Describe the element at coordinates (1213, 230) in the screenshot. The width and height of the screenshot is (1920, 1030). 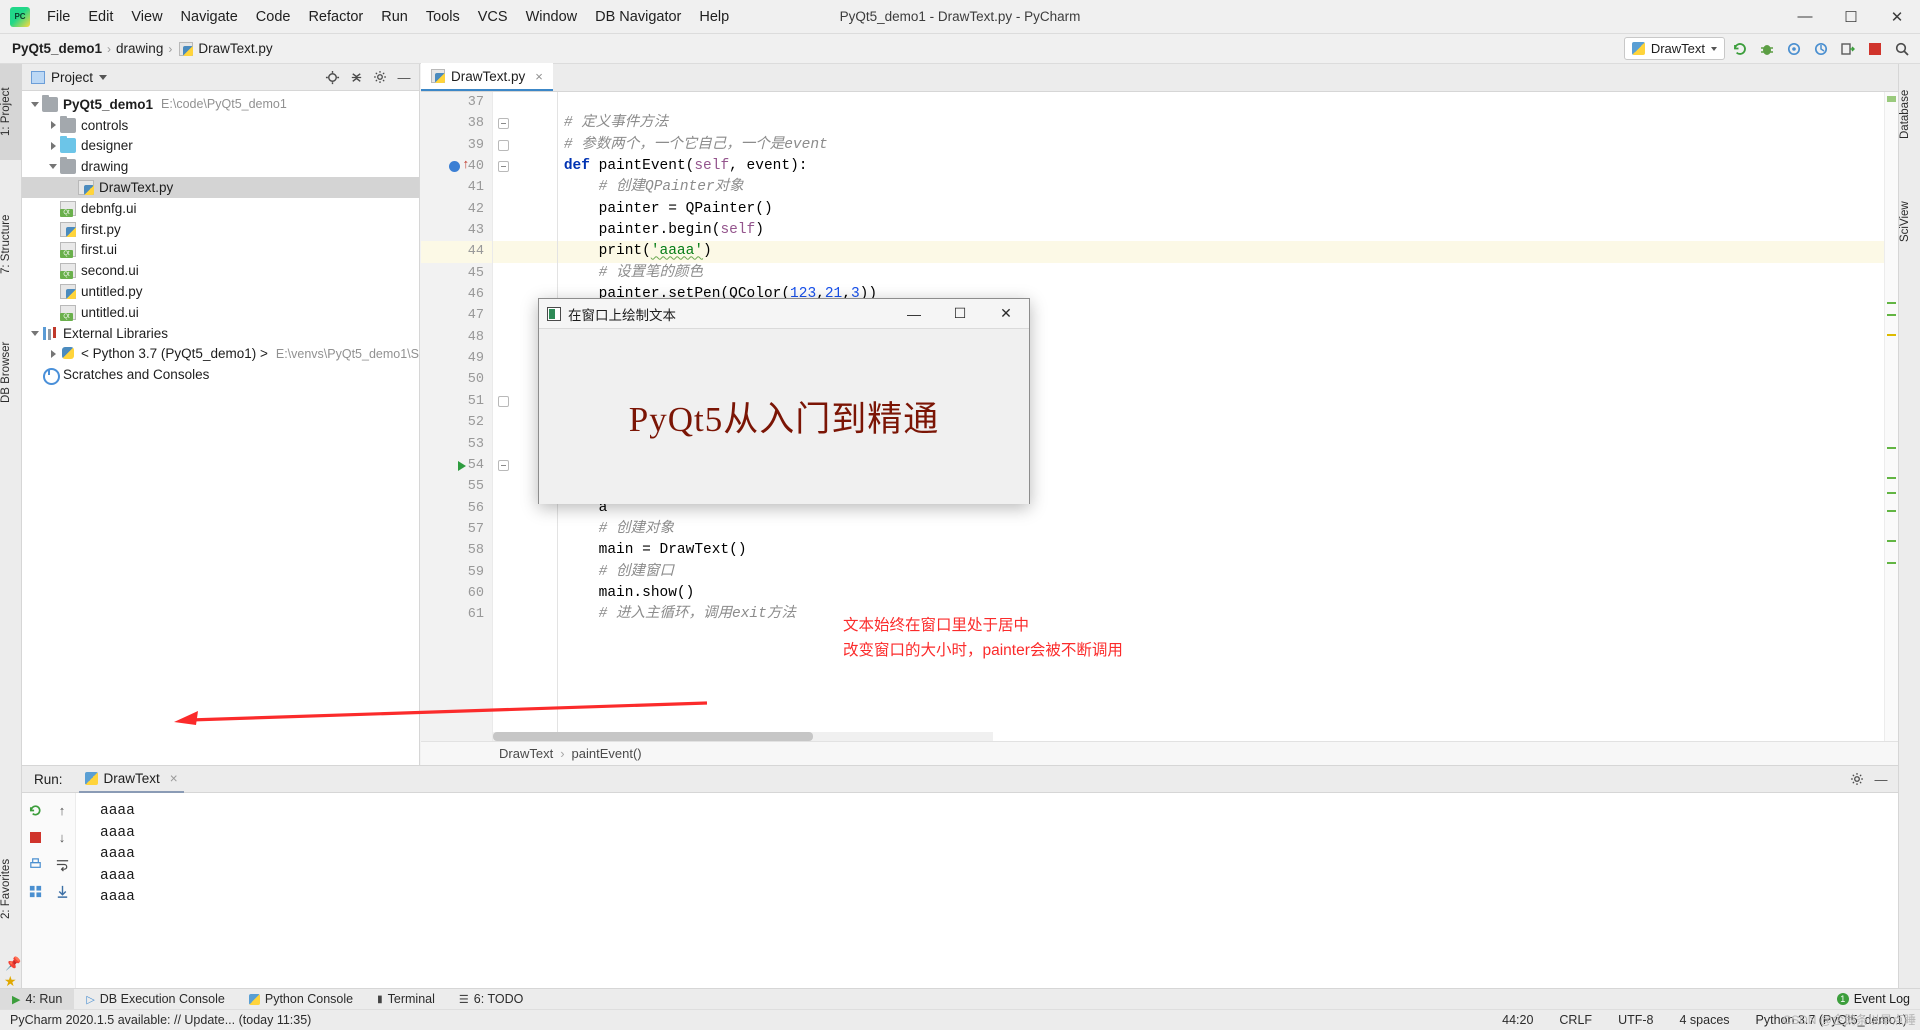
I see `code-line: painter.begin(self)` at that location.